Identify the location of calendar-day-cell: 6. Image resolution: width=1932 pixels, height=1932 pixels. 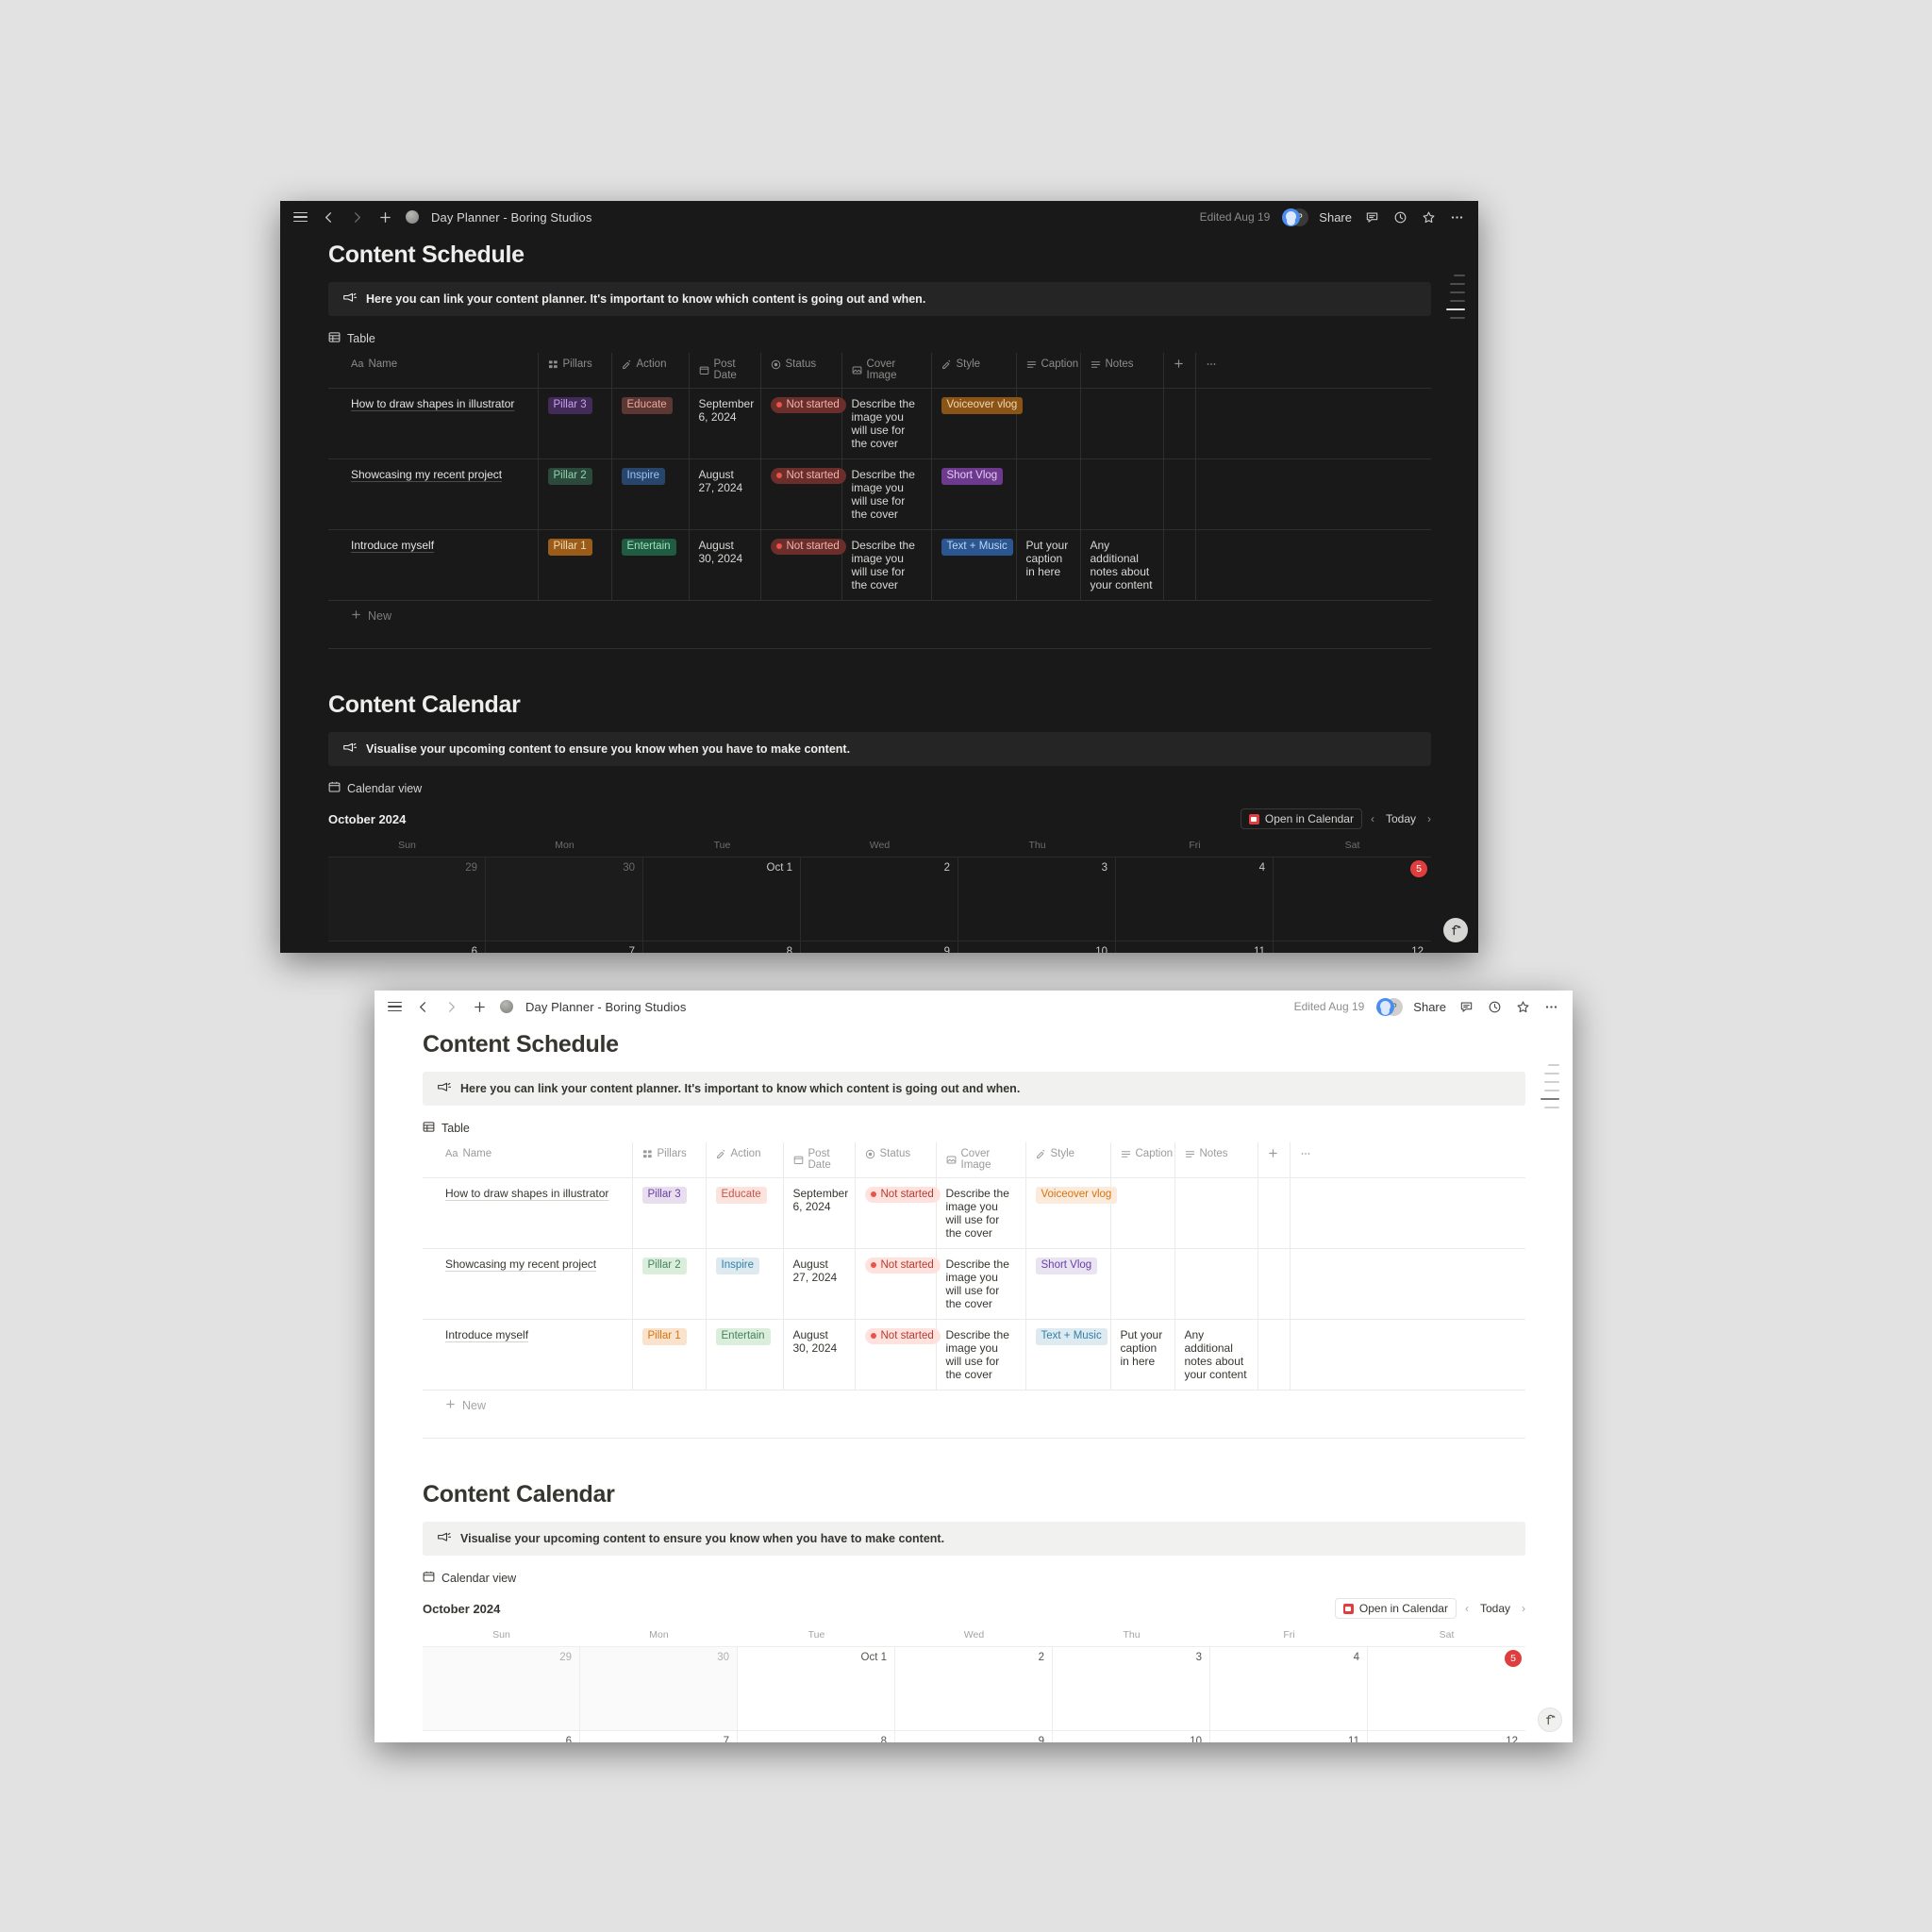
(501, 1736).